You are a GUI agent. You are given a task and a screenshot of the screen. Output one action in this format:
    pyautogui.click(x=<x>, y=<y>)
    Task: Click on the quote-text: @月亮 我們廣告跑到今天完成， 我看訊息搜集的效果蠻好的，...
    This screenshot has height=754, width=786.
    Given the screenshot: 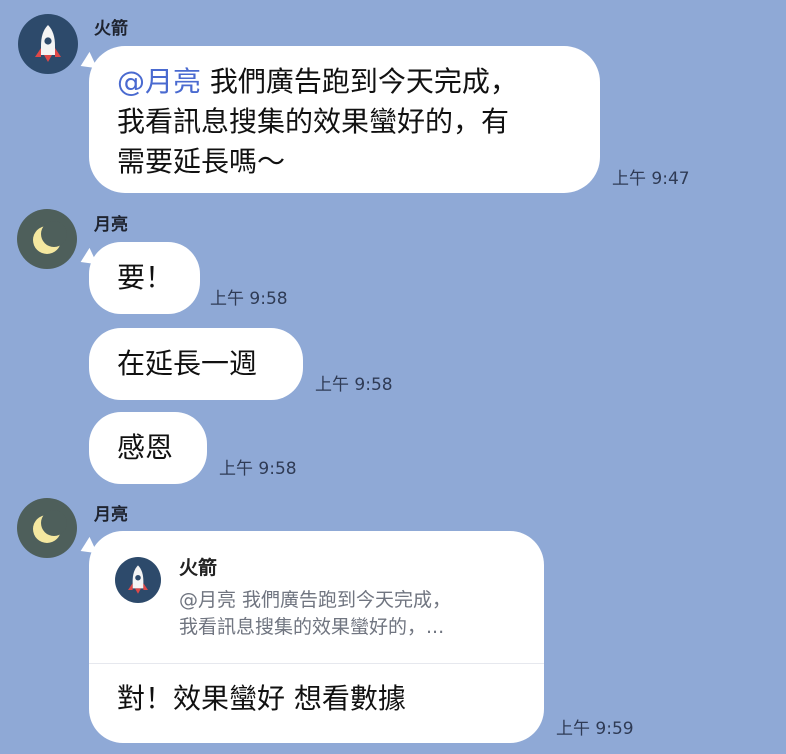 What is the action you would take?
    pyautogui.click(x=315, y=614)
    